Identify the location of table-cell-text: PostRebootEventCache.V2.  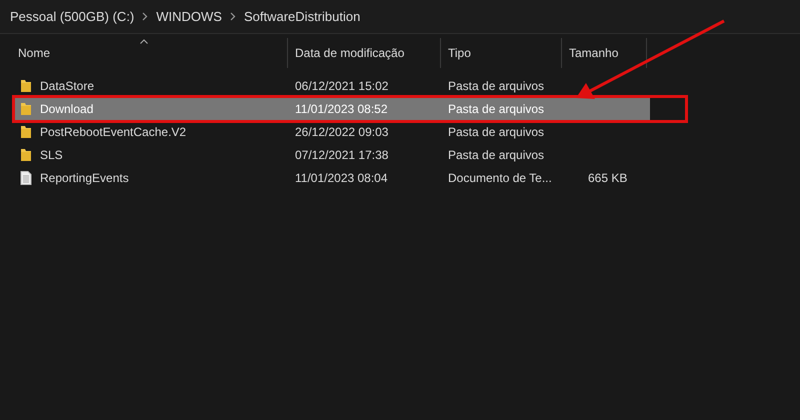
(113, 132).